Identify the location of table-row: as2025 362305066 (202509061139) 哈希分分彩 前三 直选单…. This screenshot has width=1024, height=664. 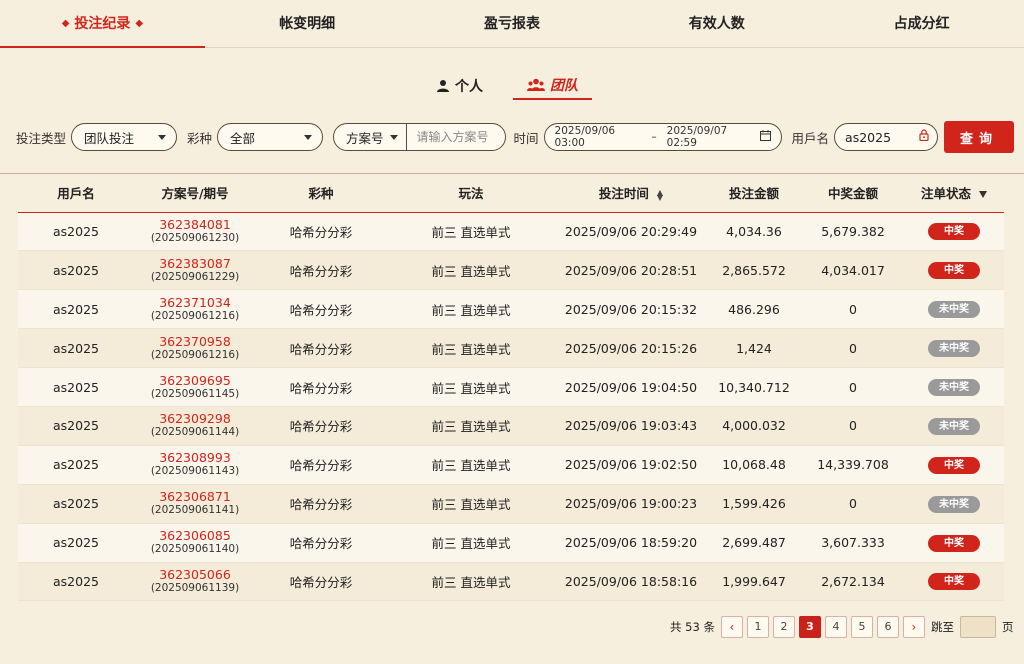
(511, 582).